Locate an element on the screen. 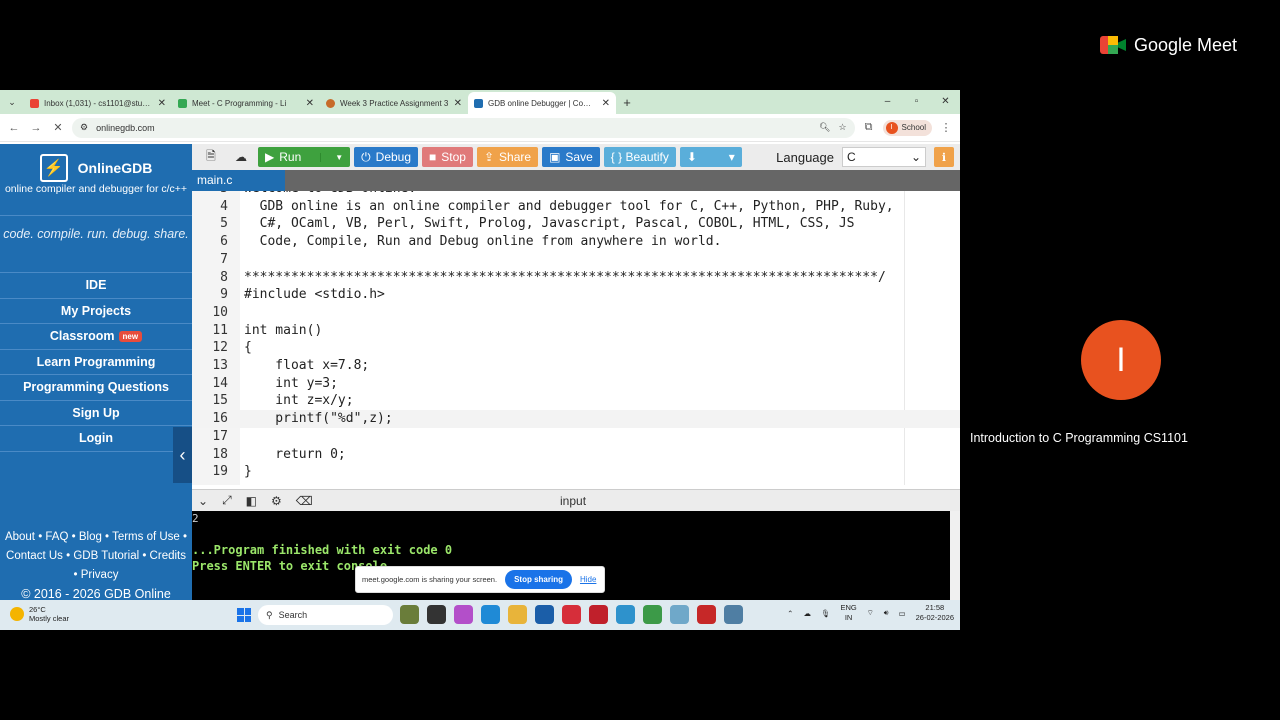  forward-icon: → is located at coordinates (36, 128).